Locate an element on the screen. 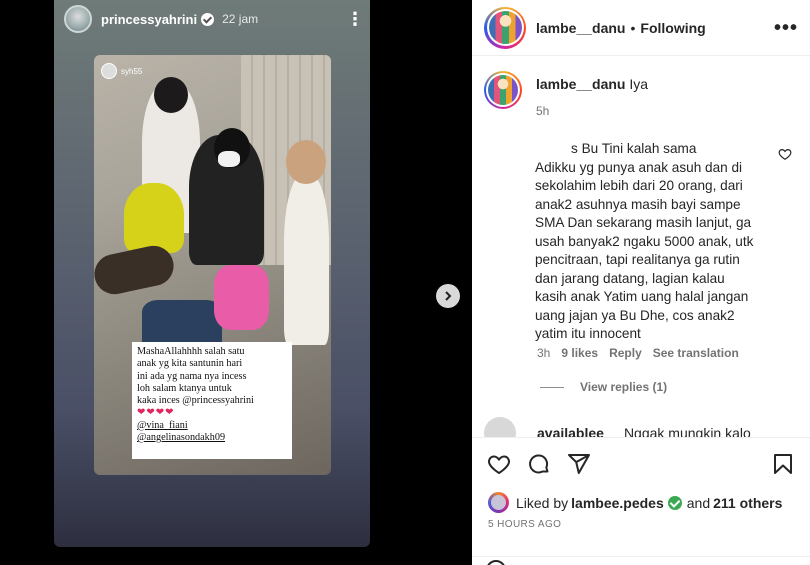  following-button: Following is located at coordinates (672, 28).